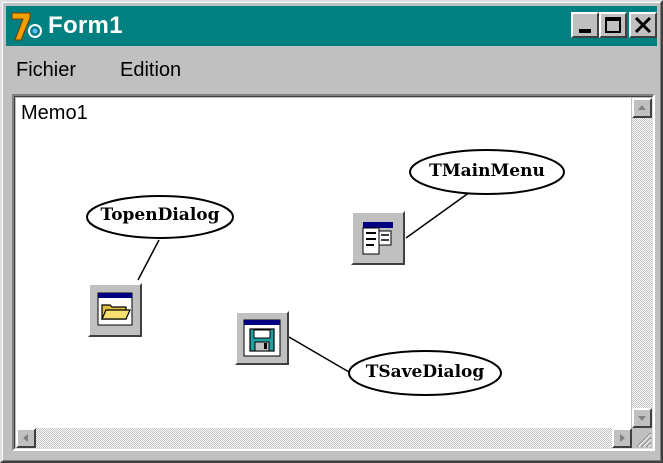 The height and width of the screenshot is (463, 663). I want to click on maximize-button, so click(613, 25).